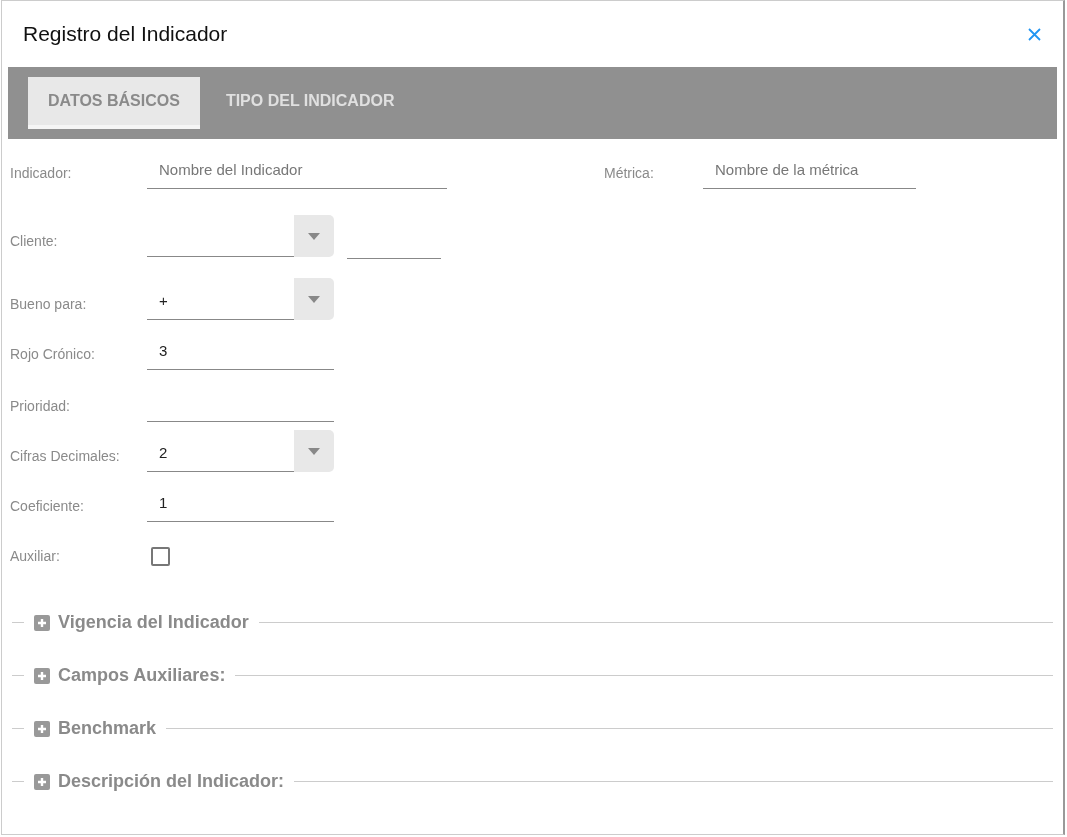 The image size is (1067, 837). What do you see at coordinates (141, 622) in the screenshot?
I see `section-toggle: Vigencia del Indicador` at bounding box center [141, 622].